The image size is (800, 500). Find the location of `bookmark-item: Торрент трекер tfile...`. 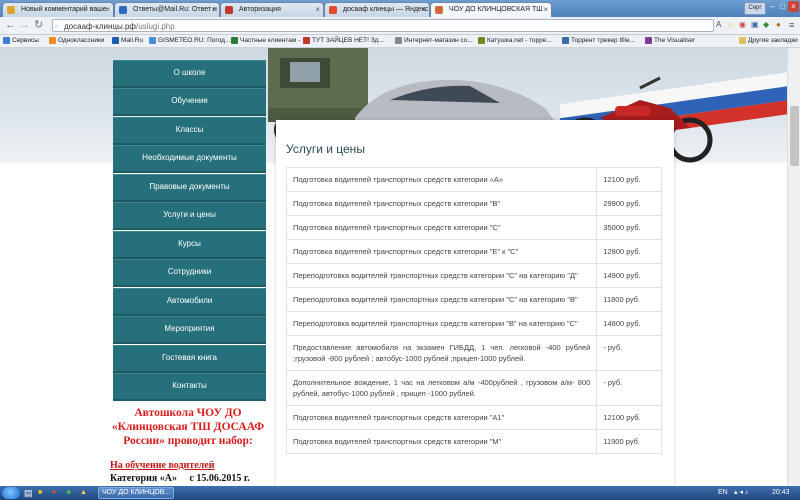

bookmark-item: Торрент трекер tfile... is located at coordinates (598, 41).